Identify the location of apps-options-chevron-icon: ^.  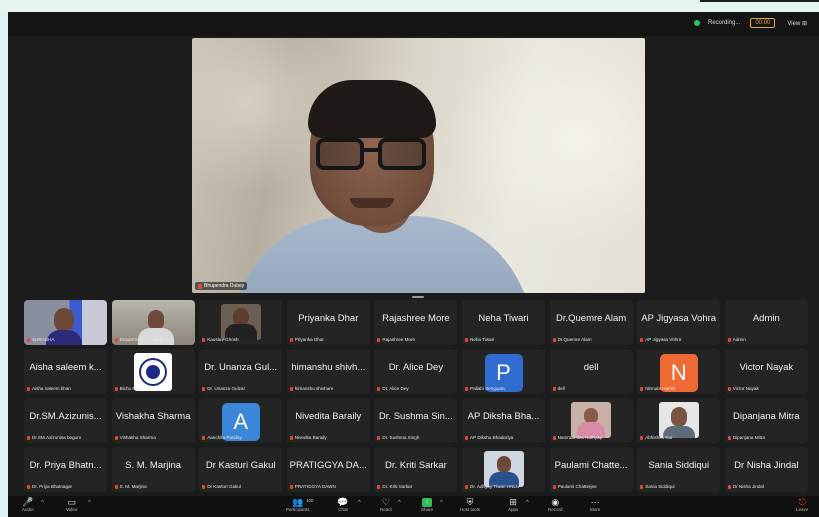
(527, 503).